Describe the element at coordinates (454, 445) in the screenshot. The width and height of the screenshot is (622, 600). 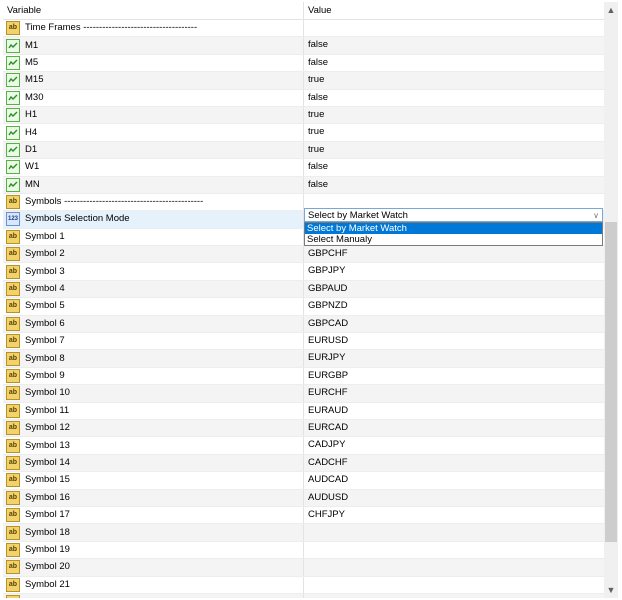
I see `value-cell: CADJPY` at that location.